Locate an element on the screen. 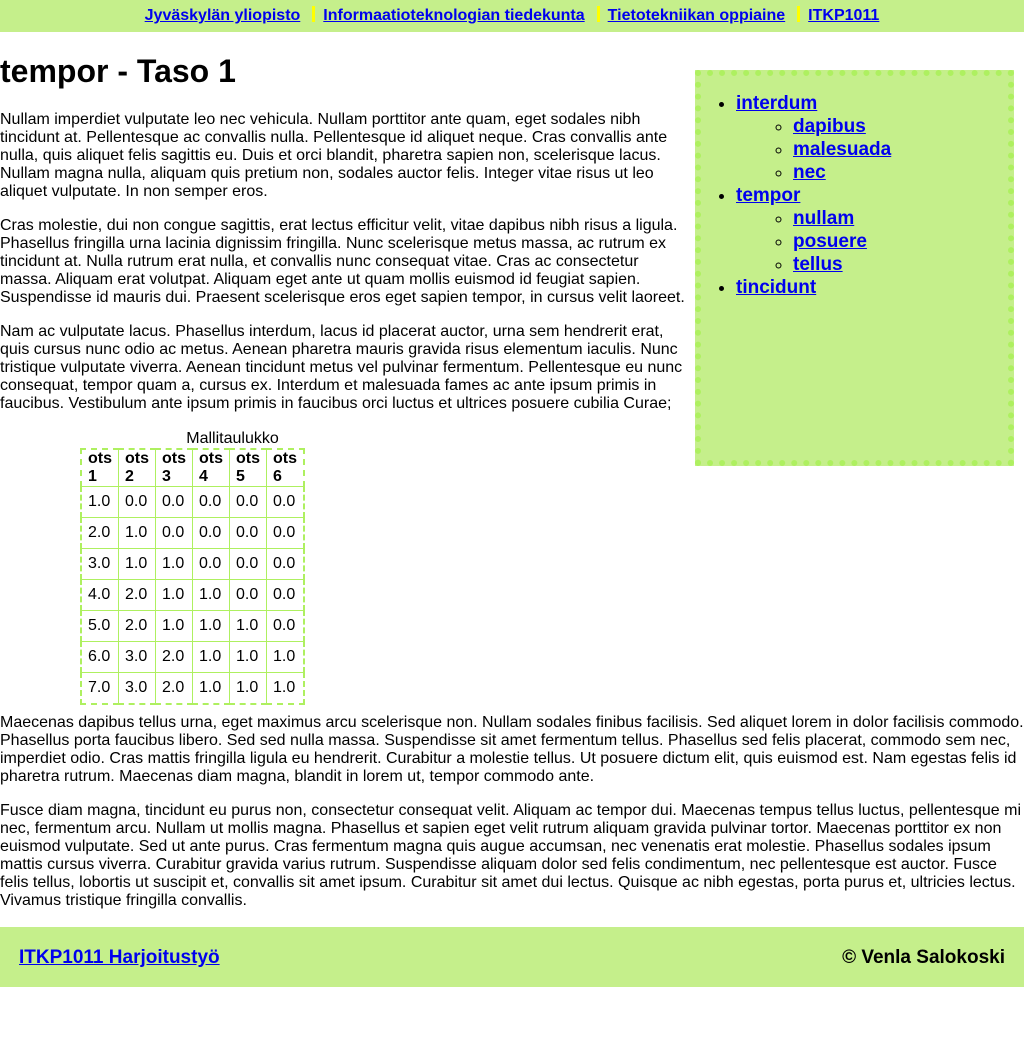 This screenshot has width=1024, height=1048. table-row: 6.0 3.0 2.0 1.0 1.0 1.0 is located at coordinates (192, 657).